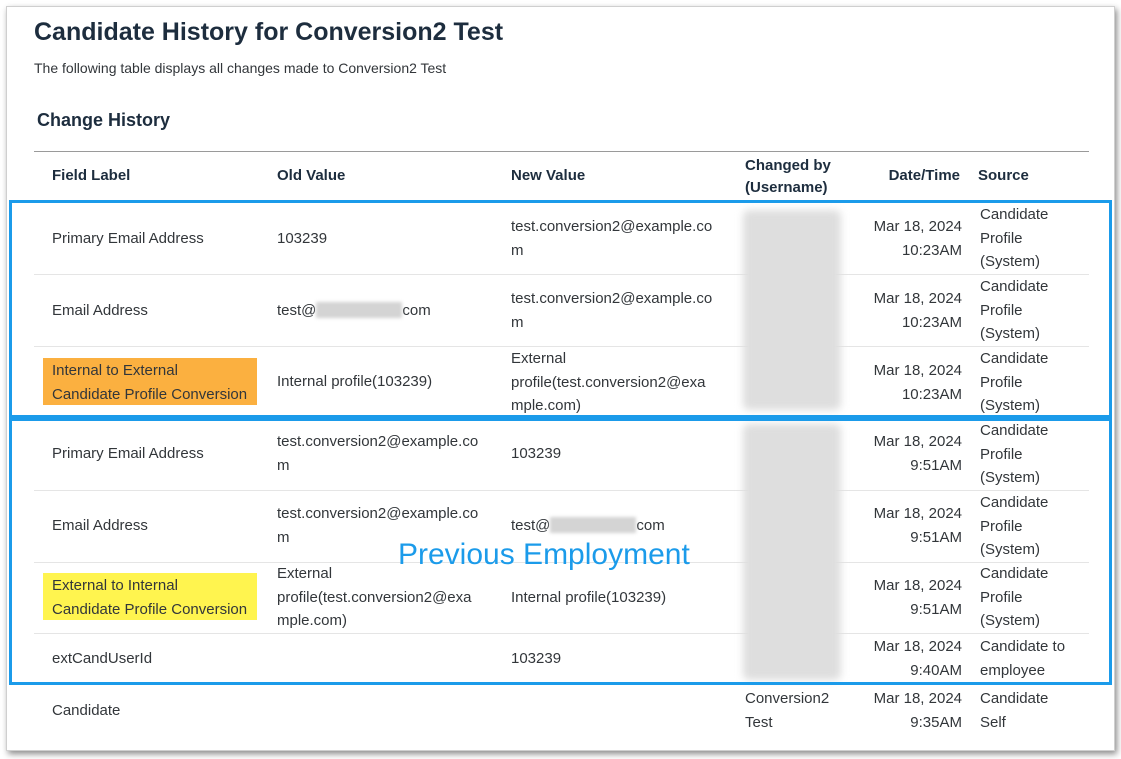  What do you see at coordinates (788, 177) in the screenshot?
I see `column-header-changed-by: Changed by (Username)` at bounding box center [788, 177].